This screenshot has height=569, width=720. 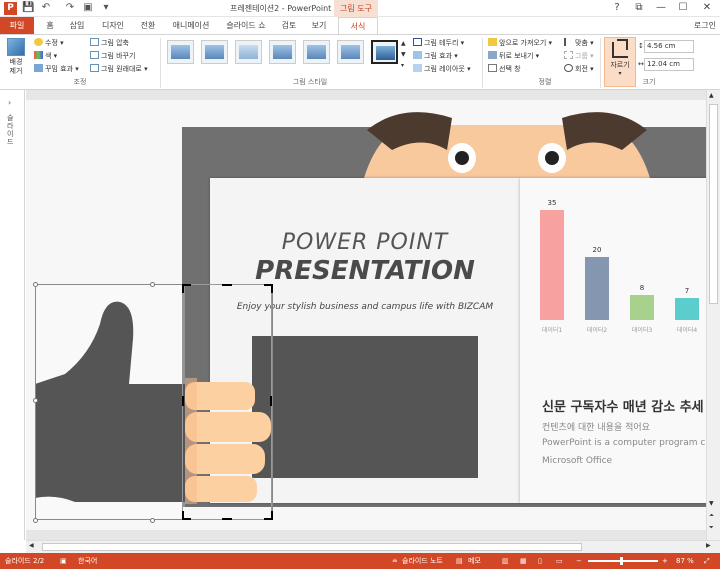 I want to click on scroll-left-icon: ◀, so click(x=31, y=545).